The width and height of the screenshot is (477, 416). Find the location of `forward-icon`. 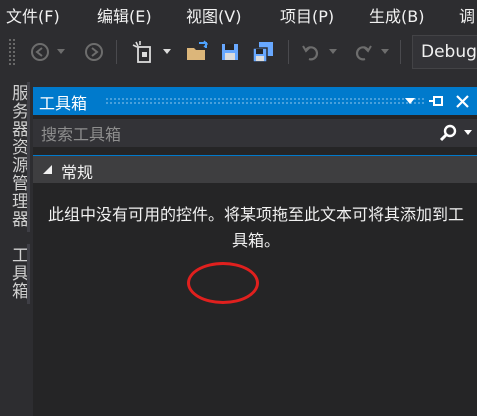

forward-icon is located at coordinates (94, 52).